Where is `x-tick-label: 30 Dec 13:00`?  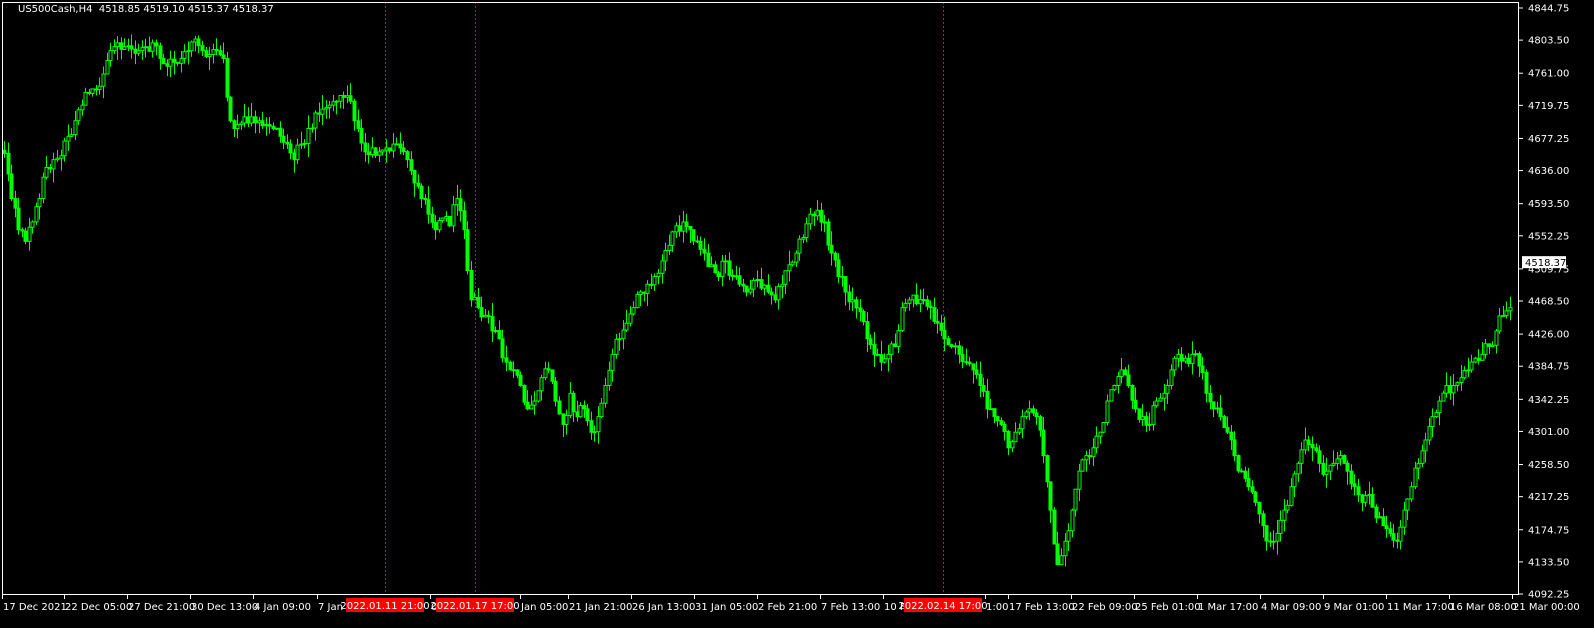
x-tick-label: 30 Dec 13:00 is located at coordinates (224, 607).